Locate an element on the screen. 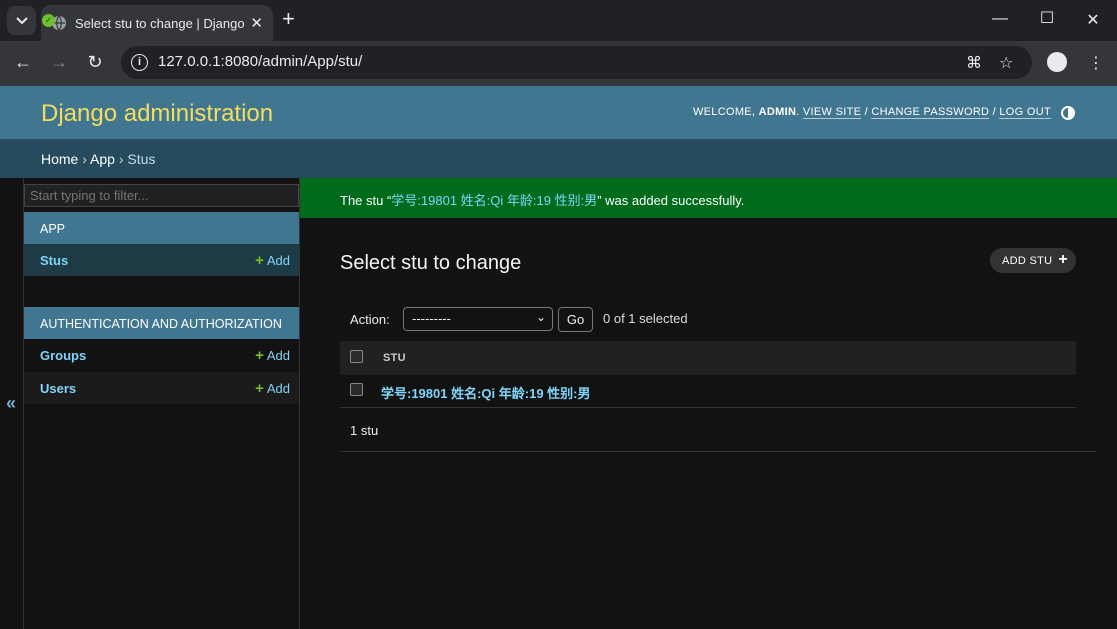  translate-icon: ⌘ is located at coordinates (974, 63).